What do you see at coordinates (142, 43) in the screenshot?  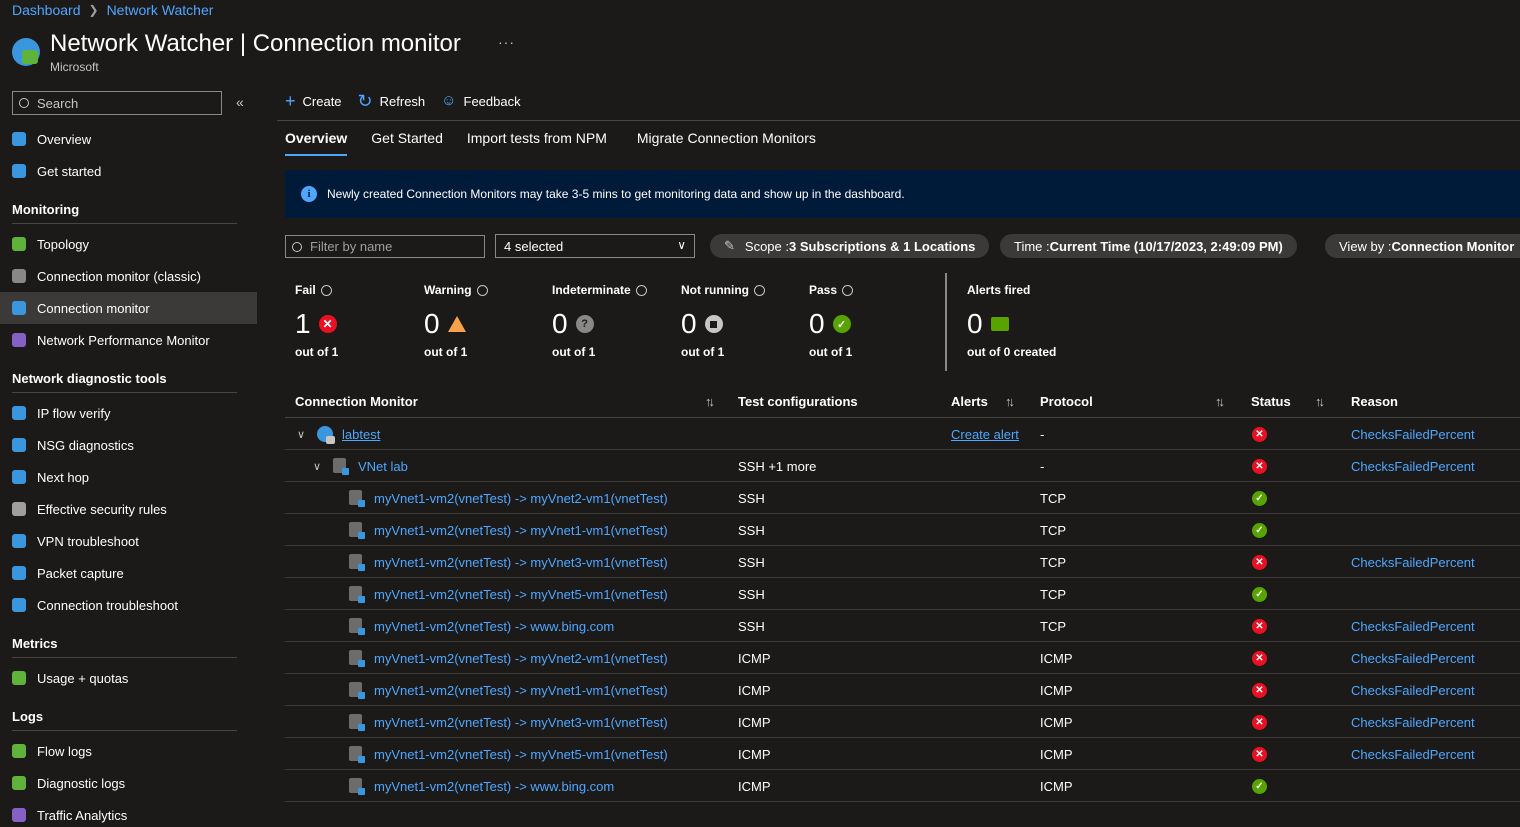 I see `page-title-main: Network Watcher` at bounding box center [142, 43].